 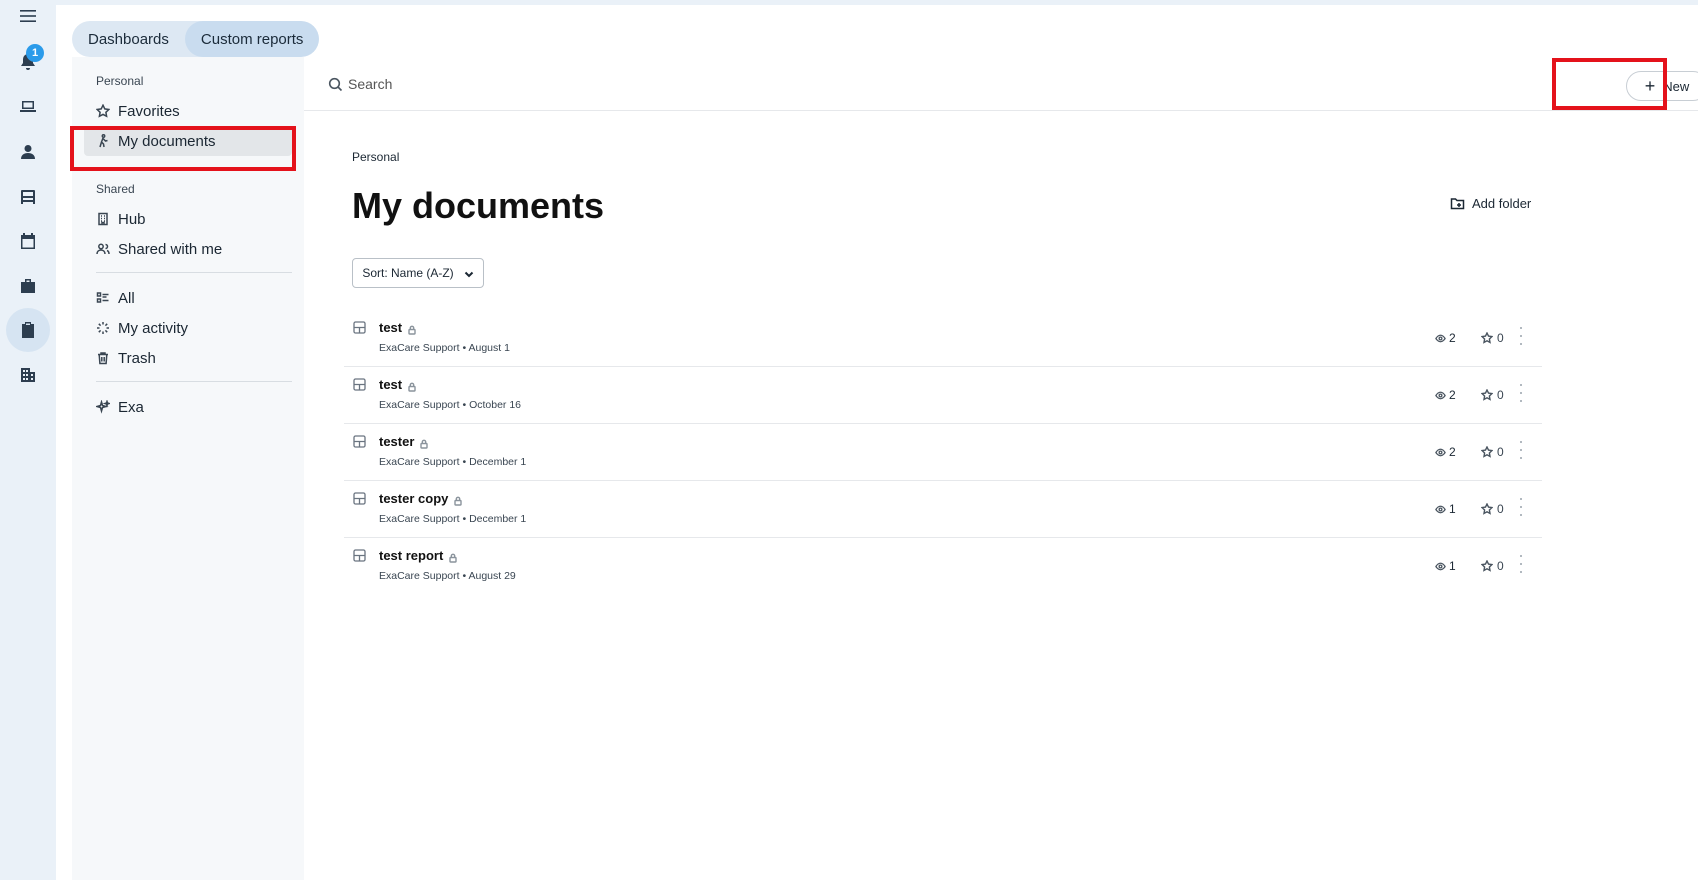 I want to click on nav-heading-personal: Personal, so click(x=120, y=81).